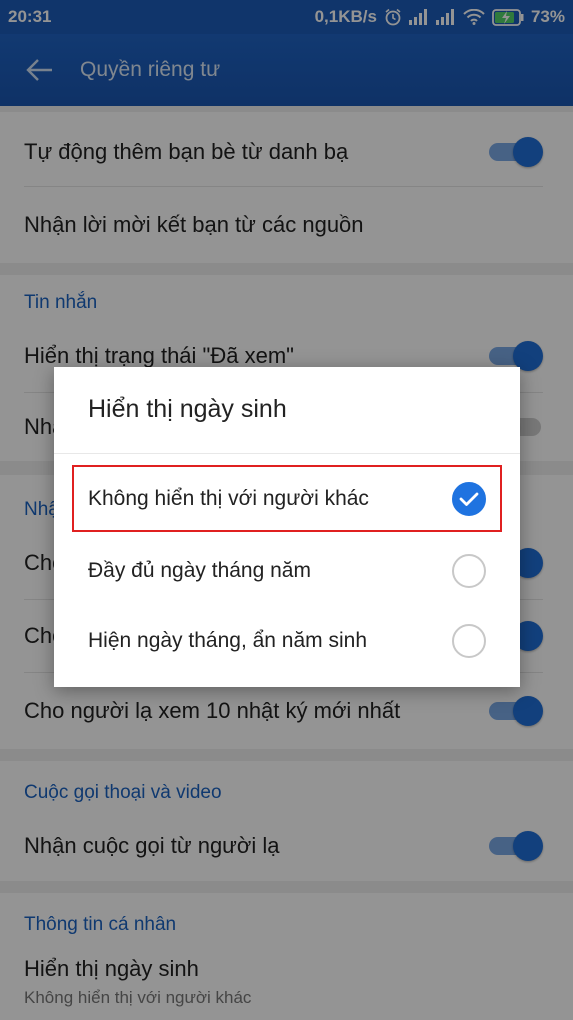  I want to click on dialog-title: Hiển thị ngày sinh, so click(187, 409).